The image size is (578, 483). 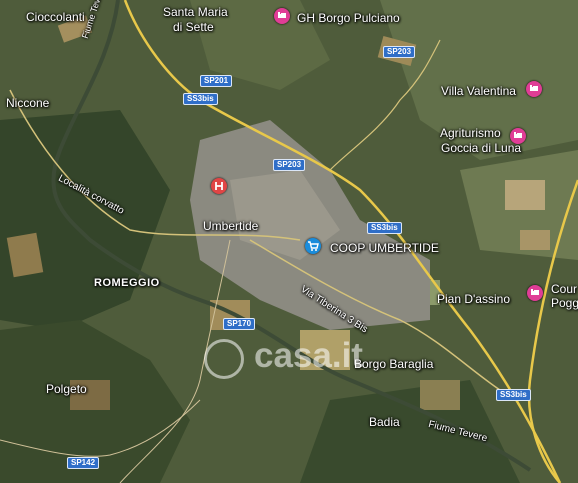 What do you see at coordinates (219, 186) in the screenshot?
I see `hospital-pin-icon` at bounding box center [219, 186].